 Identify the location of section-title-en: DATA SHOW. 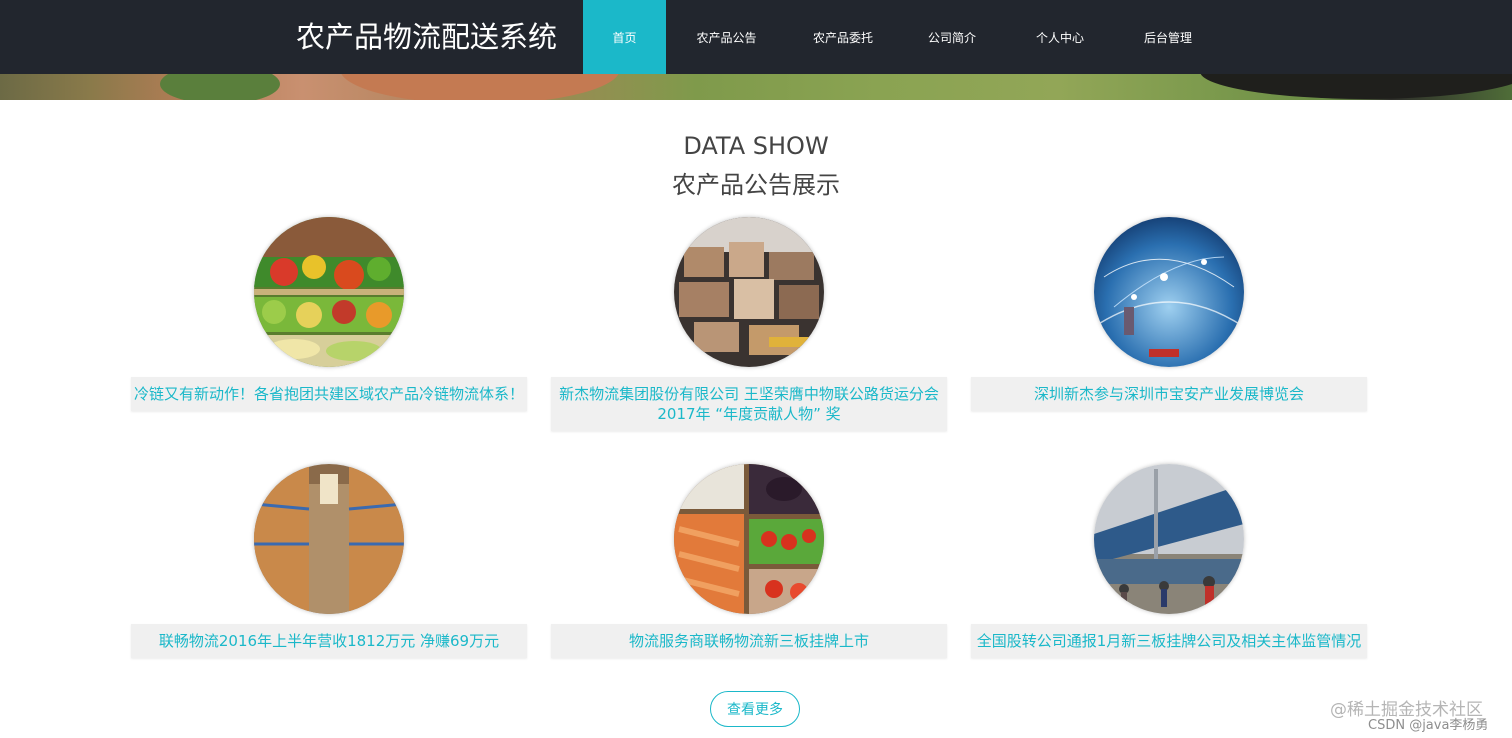
(756, 146).